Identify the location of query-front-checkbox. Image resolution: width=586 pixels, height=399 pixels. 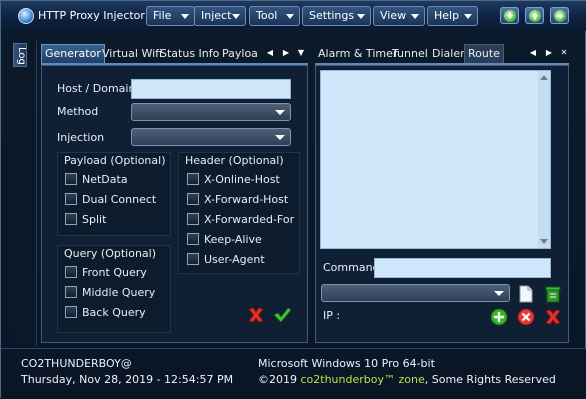
(71, 272).